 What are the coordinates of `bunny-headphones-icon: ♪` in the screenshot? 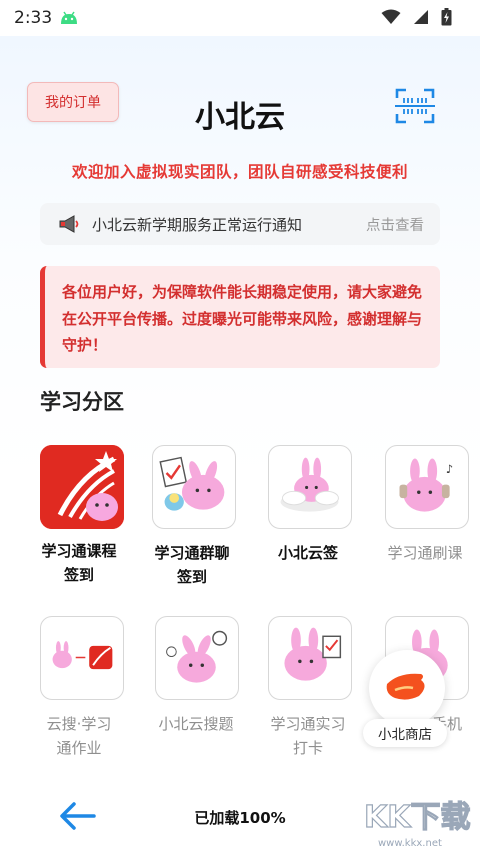 It's located at (426, 485).